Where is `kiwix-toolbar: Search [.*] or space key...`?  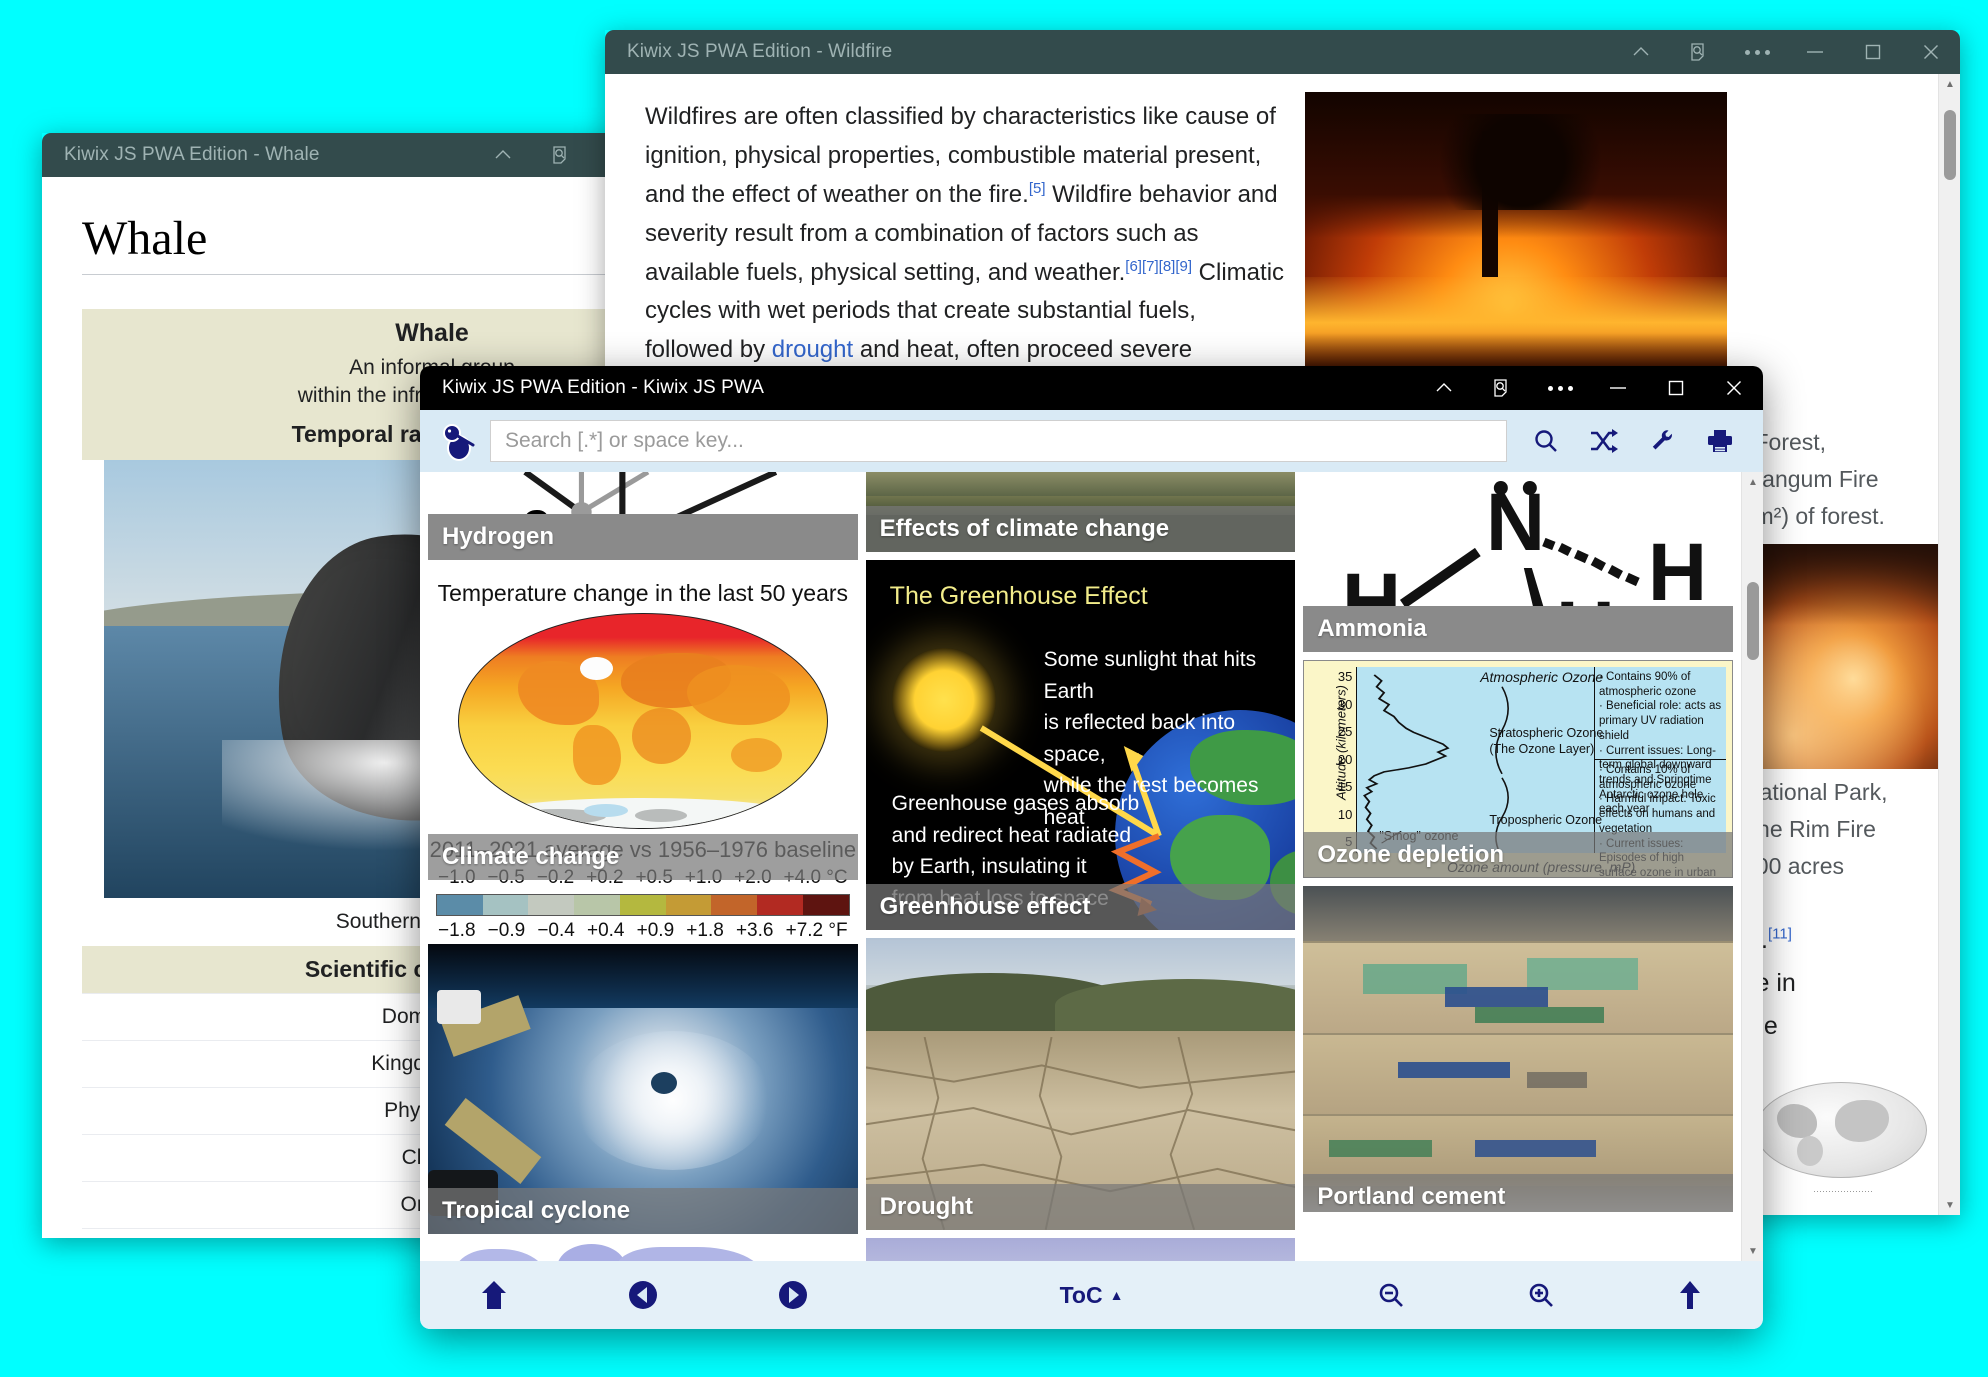 kiwix-toolbar: Search [.*] or space key... is located at coordinates (1091, 441).